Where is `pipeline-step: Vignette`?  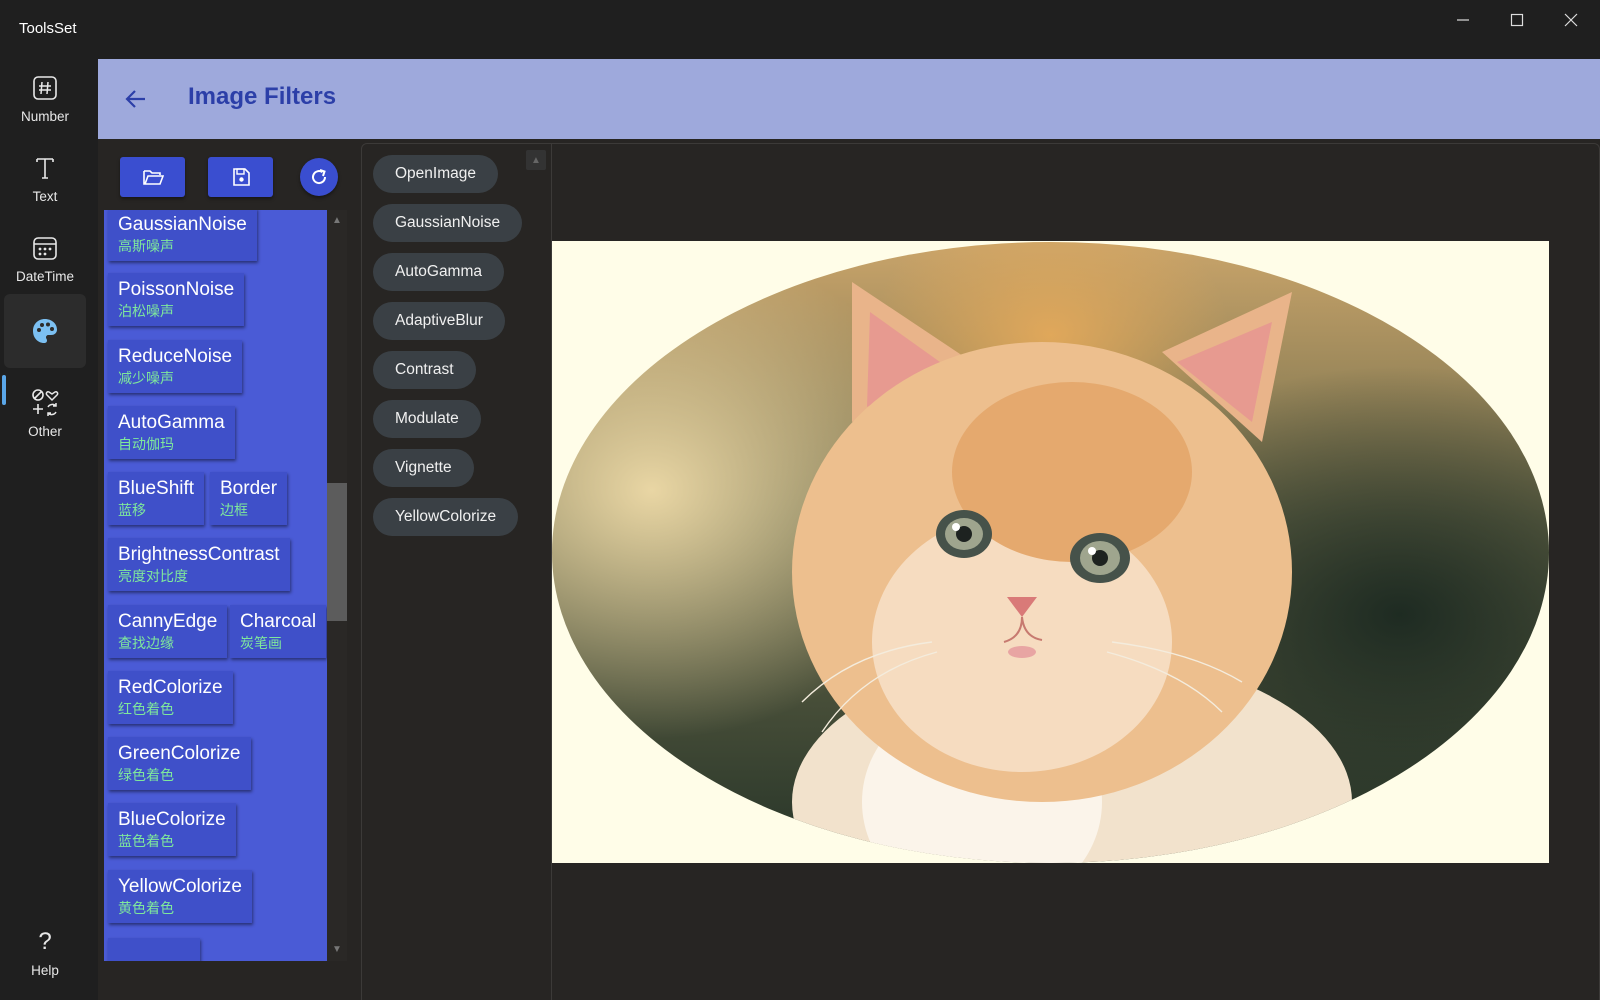 pipeline-step: Vignette is located at coordinates (423, 468).